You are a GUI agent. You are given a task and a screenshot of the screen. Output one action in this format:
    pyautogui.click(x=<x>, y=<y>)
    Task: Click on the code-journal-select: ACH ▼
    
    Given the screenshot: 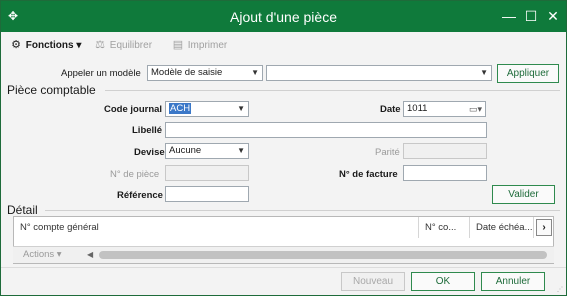 What is the action you would take?
    pyautogui.click(x=207, y=109)
    